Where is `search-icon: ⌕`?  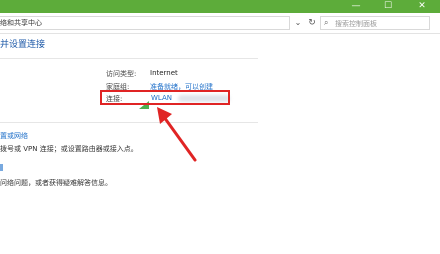 search-icon: ⌕ is located at coordinates (326, 22).